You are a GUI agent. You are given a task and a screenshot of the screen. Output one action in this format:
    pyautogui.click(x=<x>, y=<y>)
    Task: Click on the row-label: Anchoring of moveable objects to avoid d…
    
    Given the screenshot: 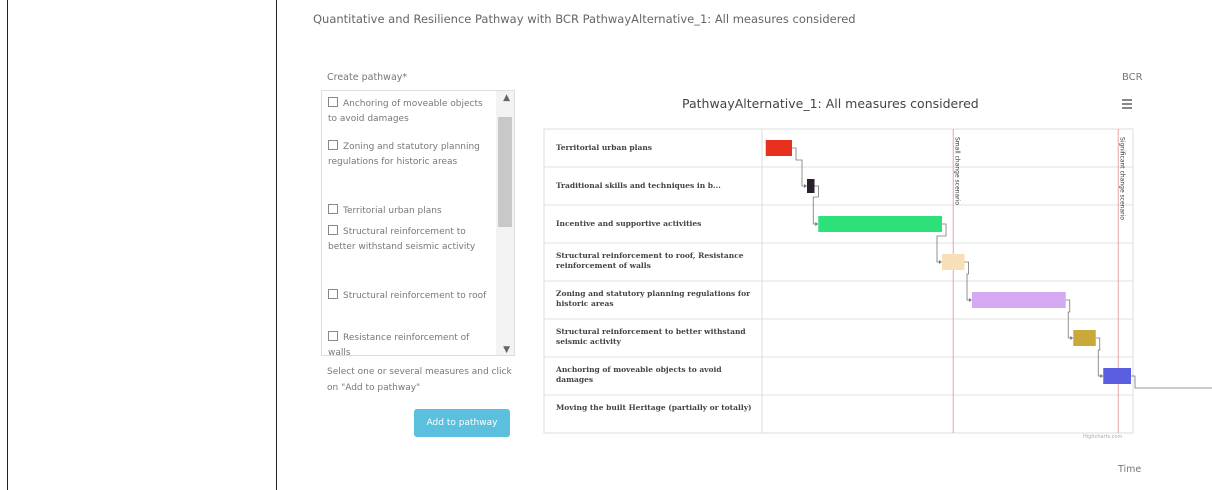 What is the action you would take?
    pyautogui.click(x=639, y=374)
    